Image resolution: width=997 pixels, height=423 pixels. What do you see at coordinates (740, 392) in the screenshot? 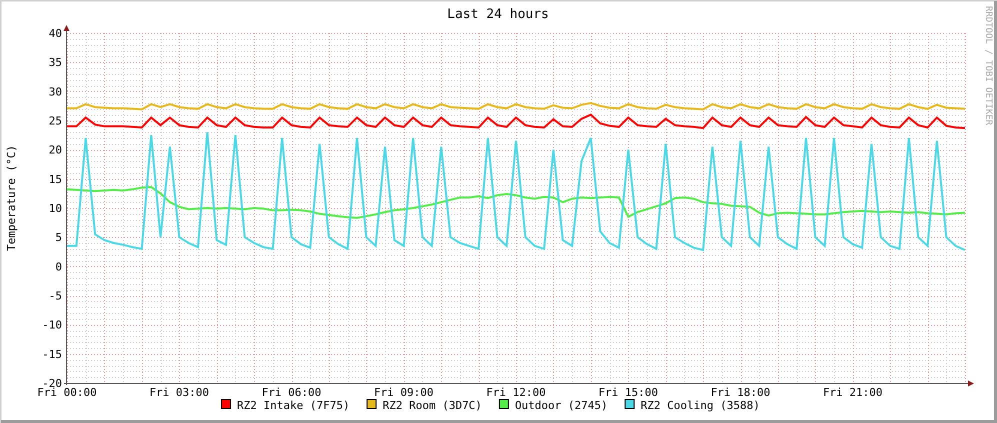
I see `x-tick-label: Fri 18:00` at bounding box center [740, 392].